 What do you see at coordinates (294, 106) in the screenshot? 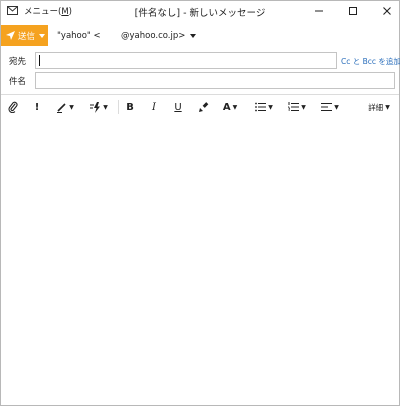
I see `numbered-list-icon` at bounding box center [294, 106].